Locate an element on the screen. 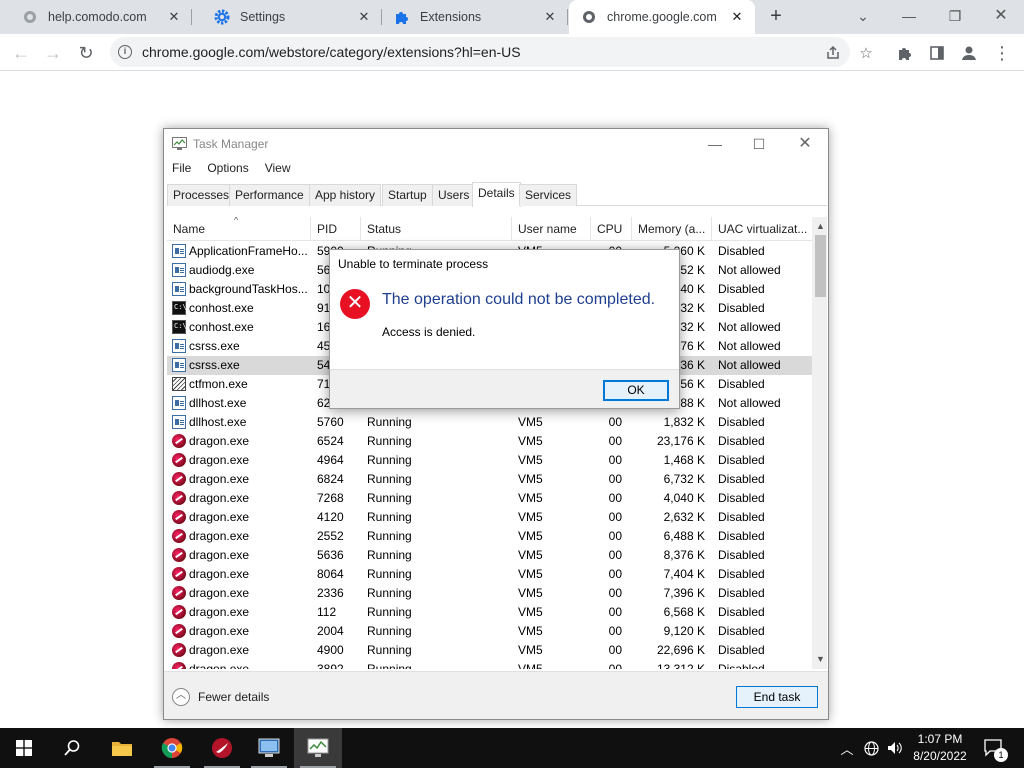 This screenshot has height=768, width=1024. menu-view: View is located at coordinates (278, 170).